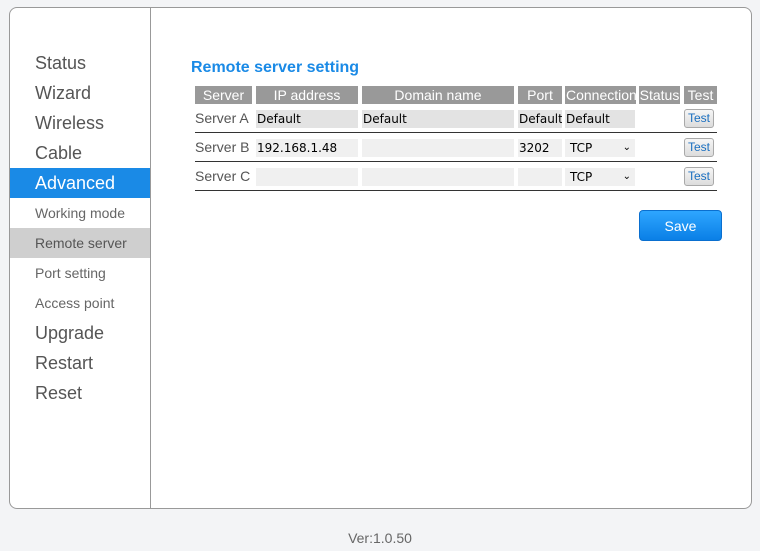  I want to click on server-a-status, so click(659, 119).